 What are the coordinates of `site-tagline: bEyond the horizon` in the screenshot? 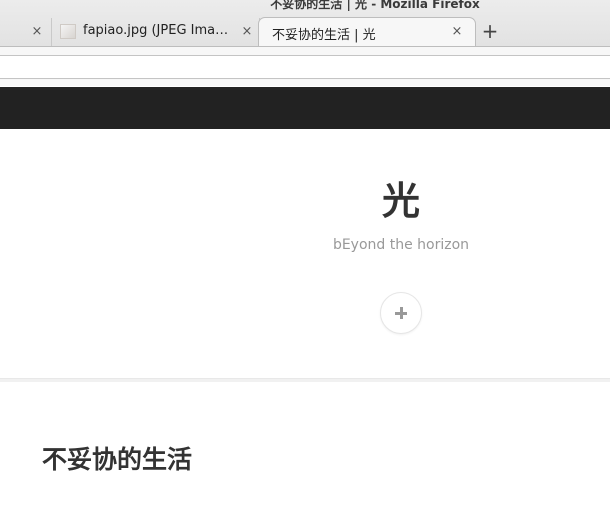 It's located at (401, 245).